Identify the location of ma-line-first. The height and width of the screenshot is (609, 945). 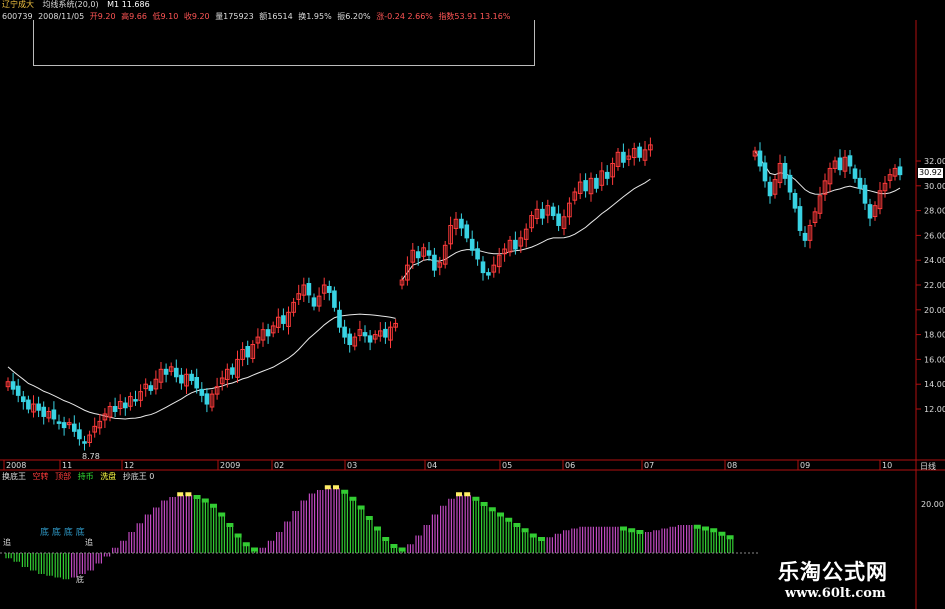
(201, 366).